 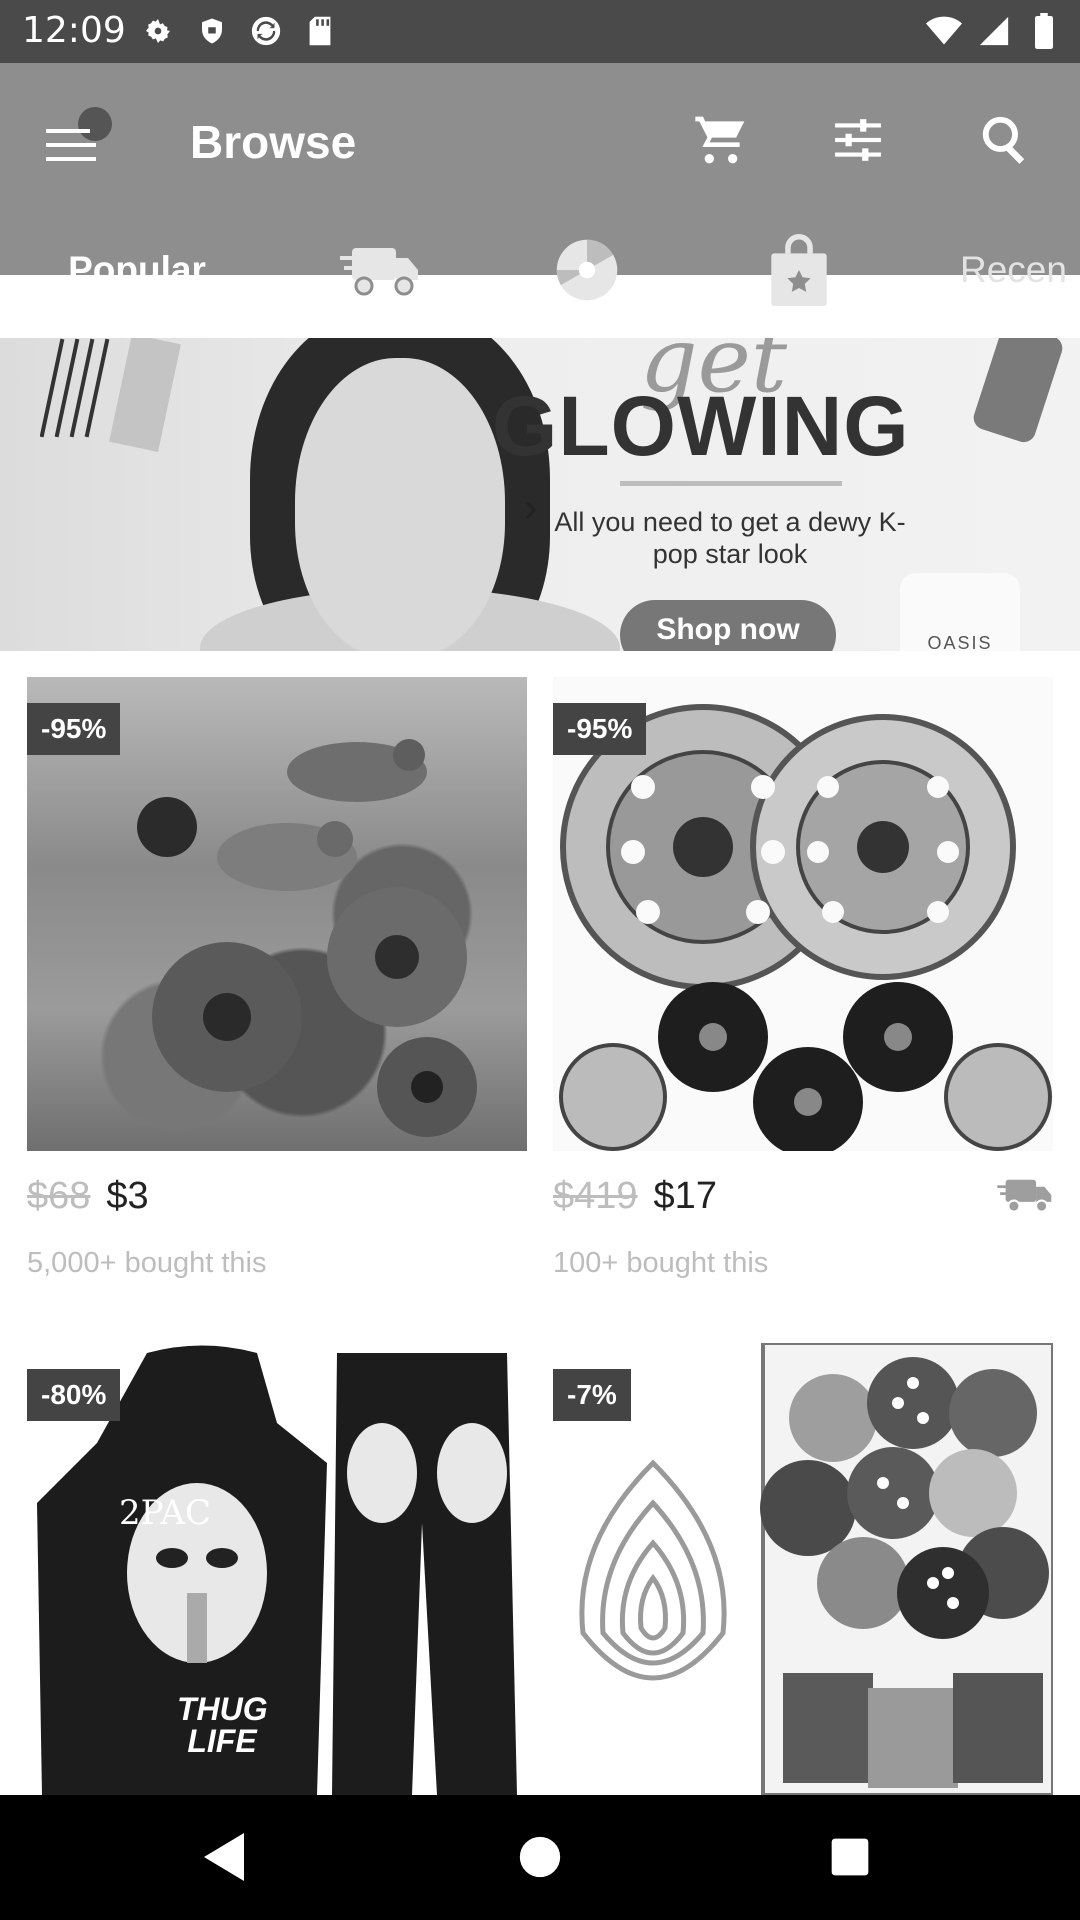 What do you see at coordinates (239, 31) in the screenshot?
I see `status-notification-icons` at bounding box center [239, 31].